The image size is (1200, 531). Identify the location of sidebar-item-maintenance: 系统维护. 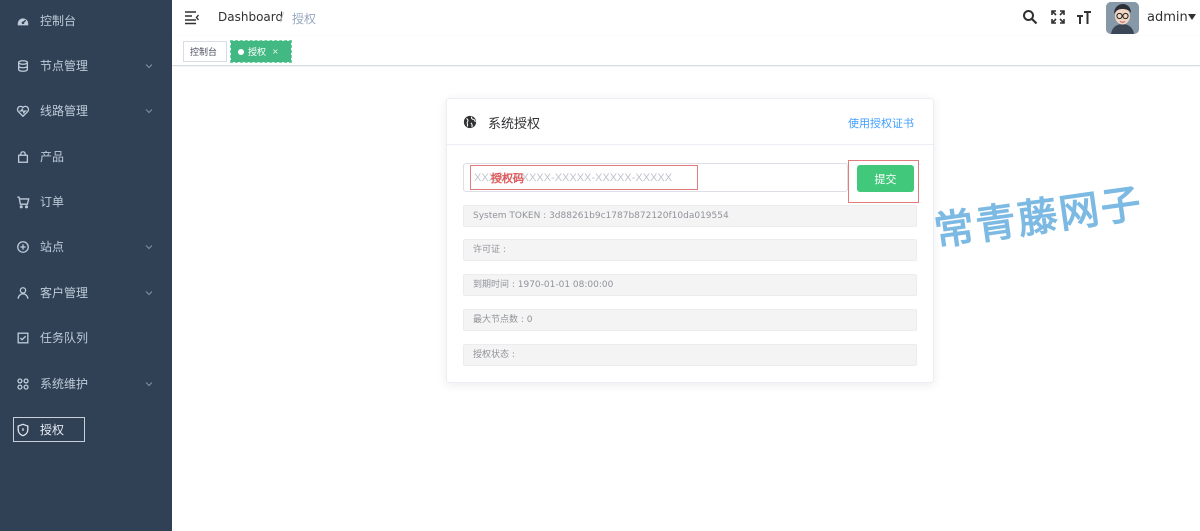
(86, 383).